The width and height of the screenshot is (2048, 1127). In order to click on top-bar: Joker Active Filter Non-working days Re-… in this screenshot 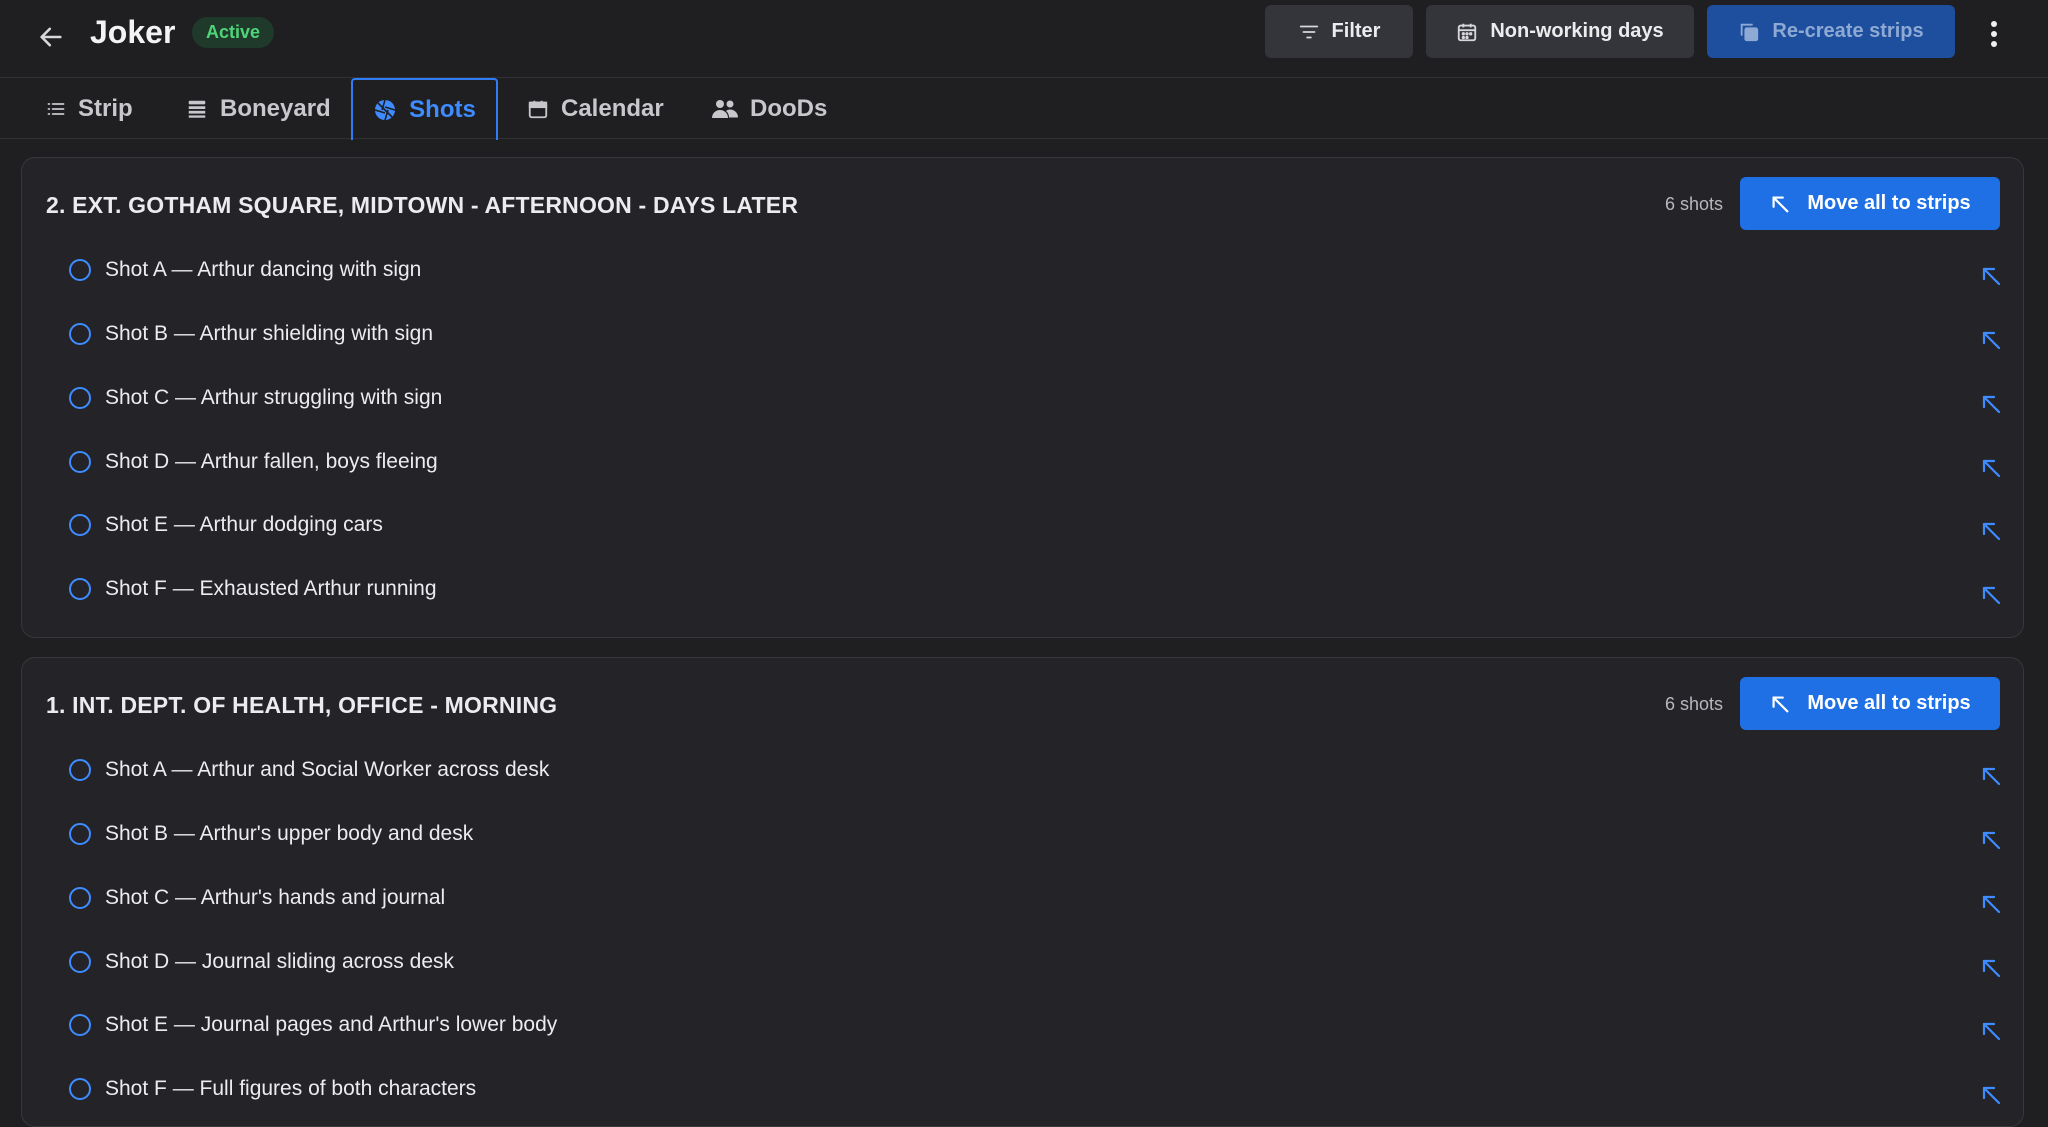, I will do `click(1024, 39)`.